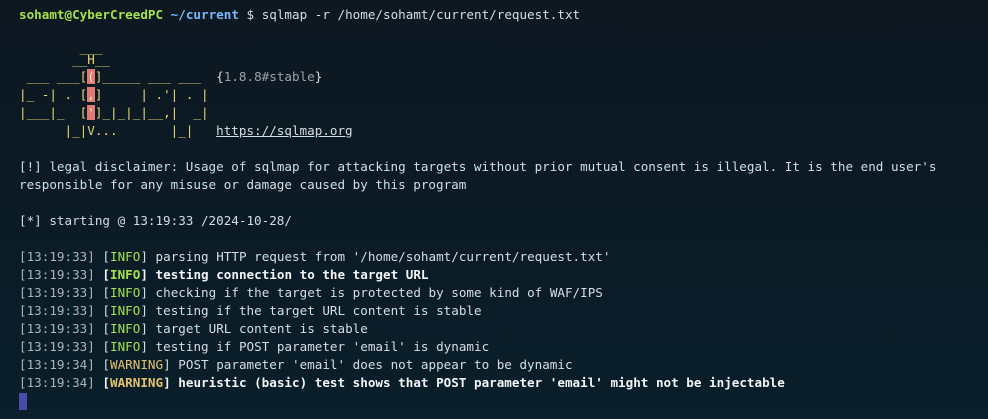  I want to click on logo-seg: |_ -| . [, so click(53, 94).